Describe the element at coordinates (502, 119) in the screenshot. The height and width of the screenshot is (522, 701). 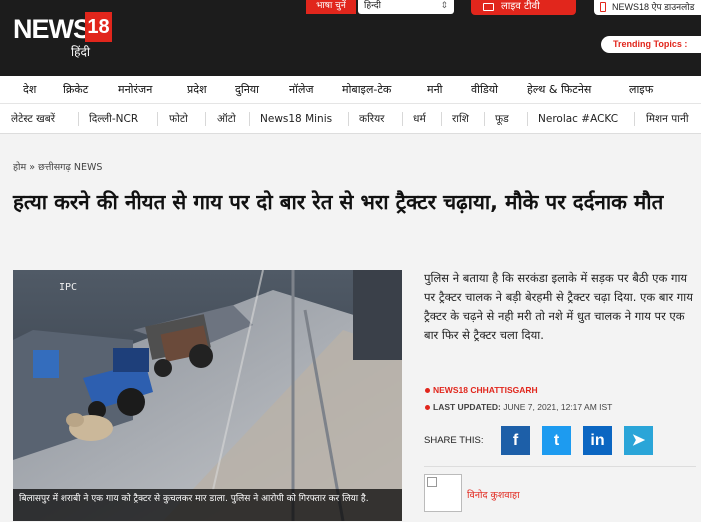
I see `subnav-item: फूड` at that location.